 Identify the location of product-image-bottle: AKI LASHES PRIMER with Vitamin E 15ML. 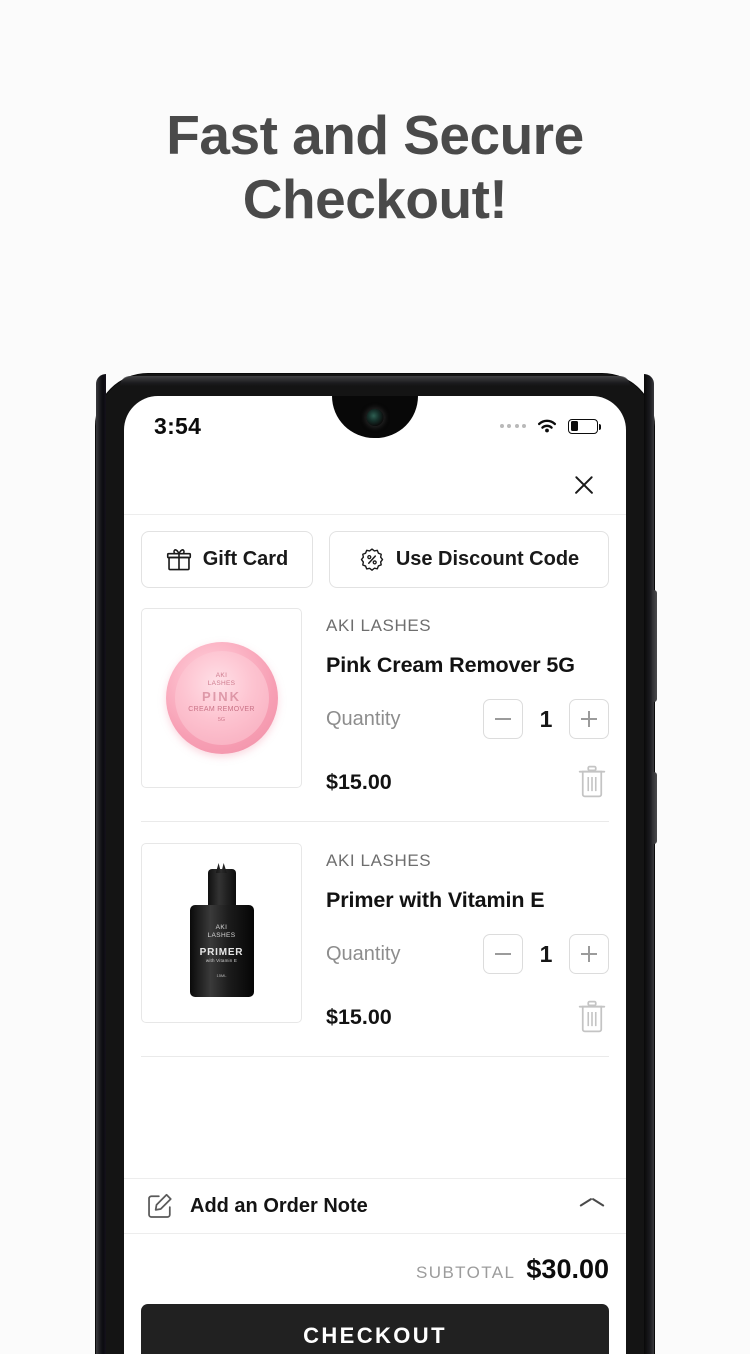
(221, 933).